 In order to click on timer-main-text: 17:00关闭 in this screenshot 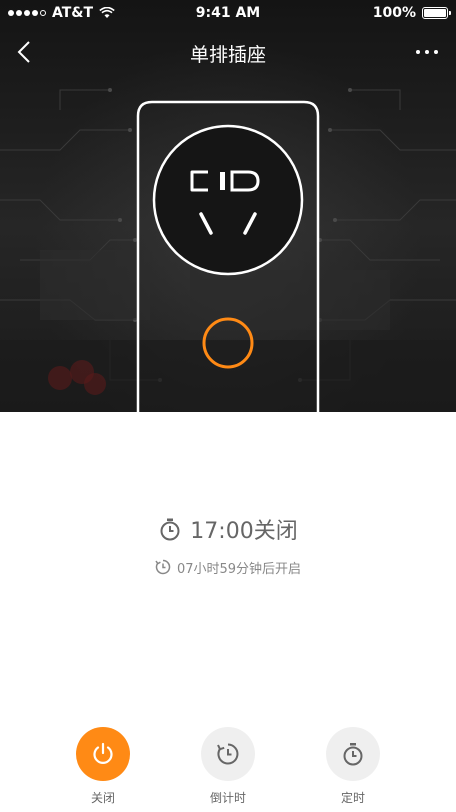, I will do `click(244, 531)`.